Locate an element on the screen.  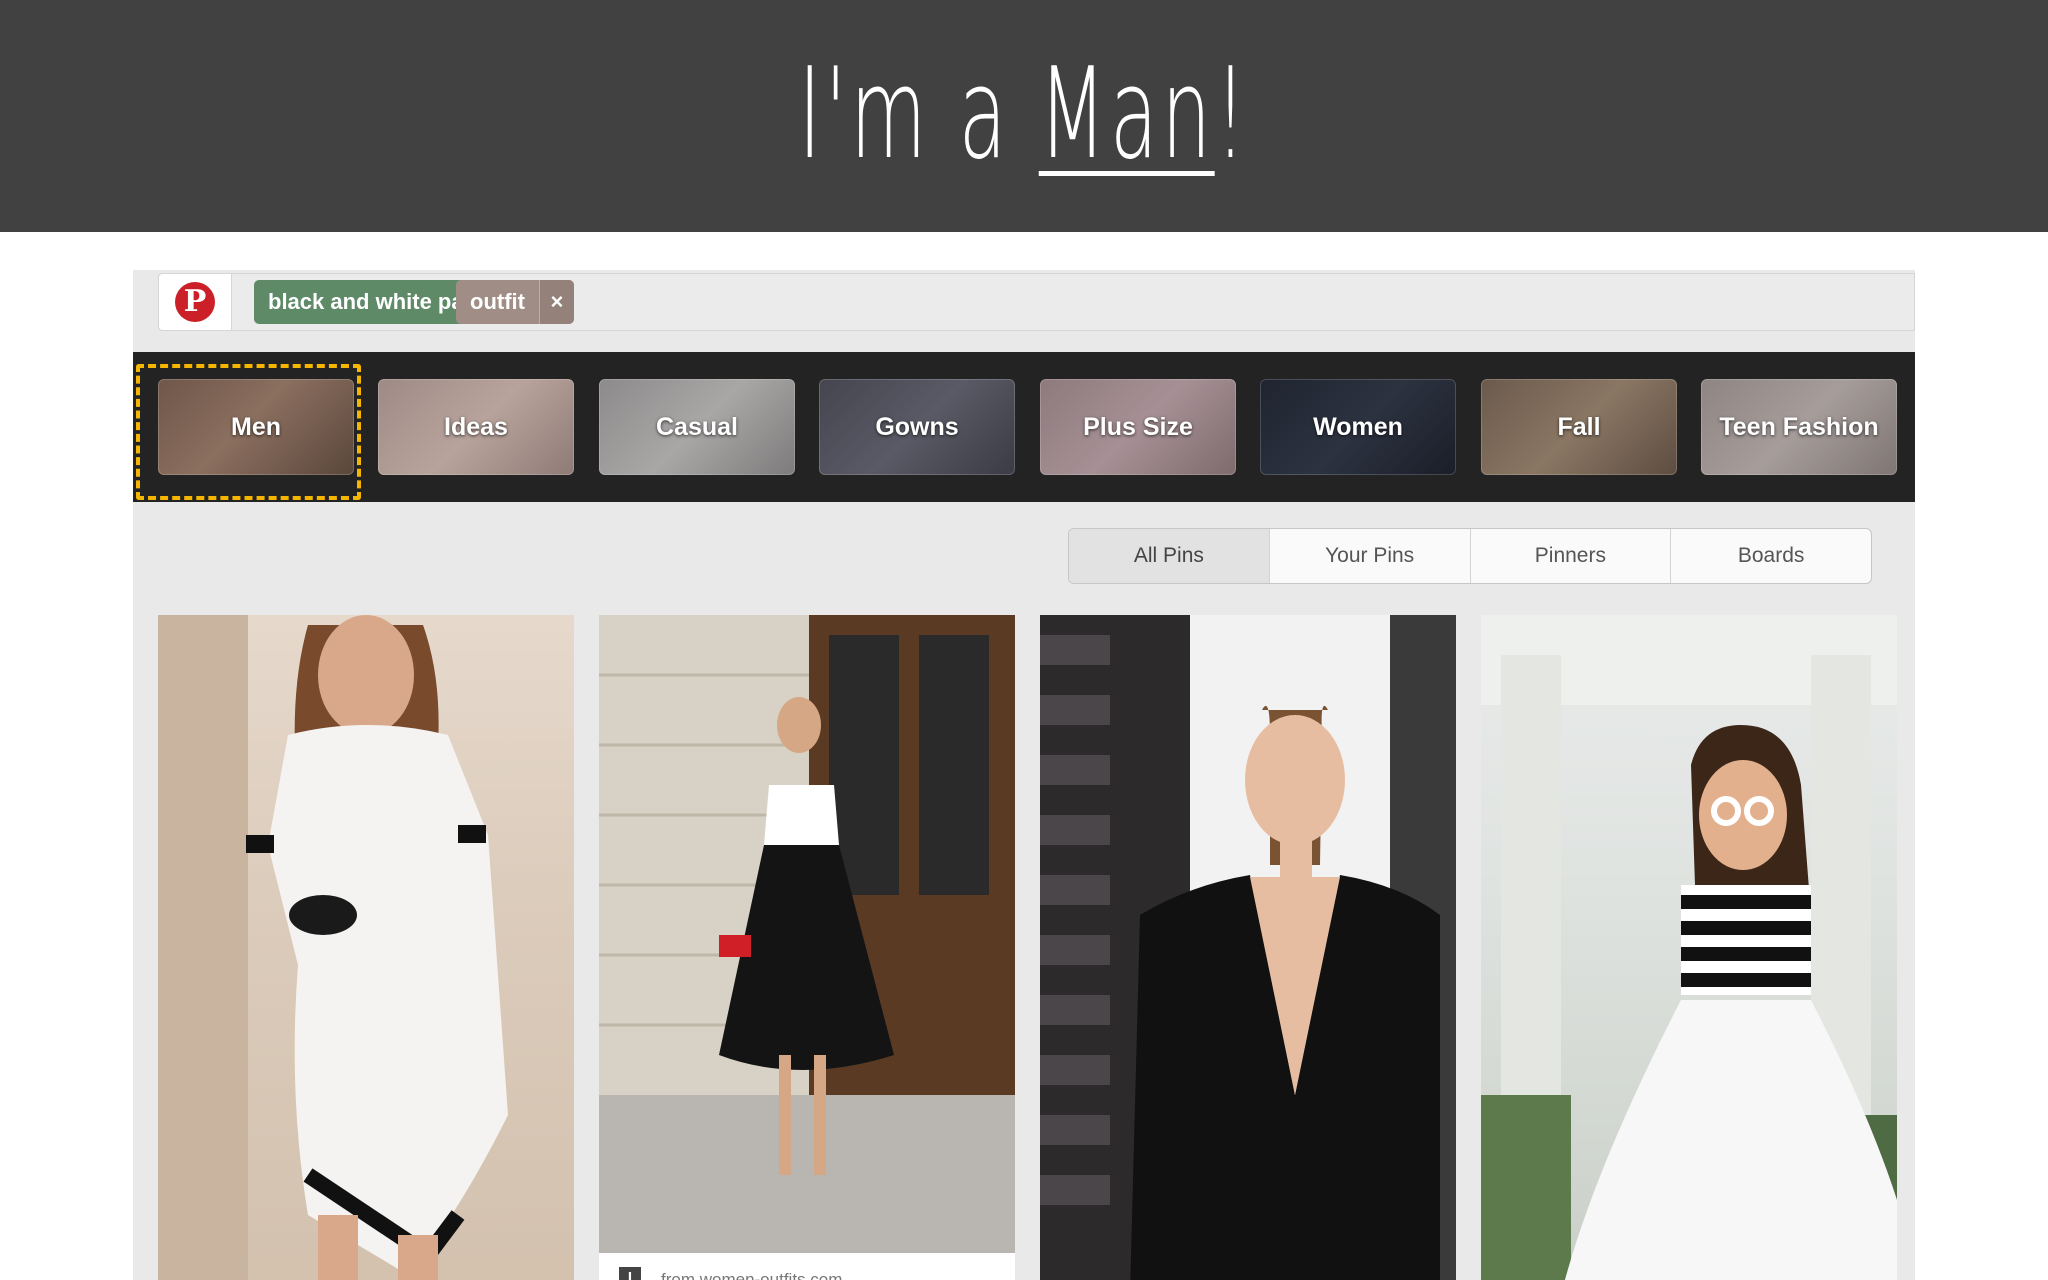
tab-all-pins: All Pins is located at coordinates (1169, 556).